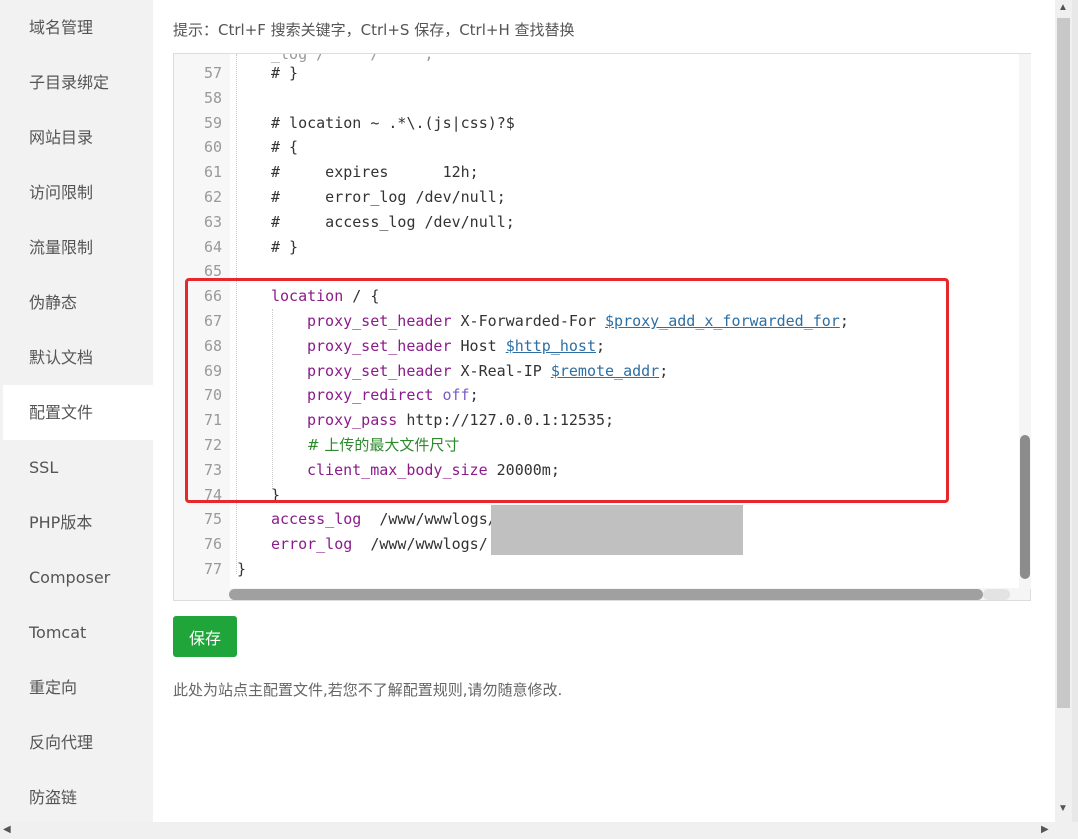  Describe the element at coordinates (606, 594) in the screenshot. I see `horizontal-scrollbar-thumb` at that location.